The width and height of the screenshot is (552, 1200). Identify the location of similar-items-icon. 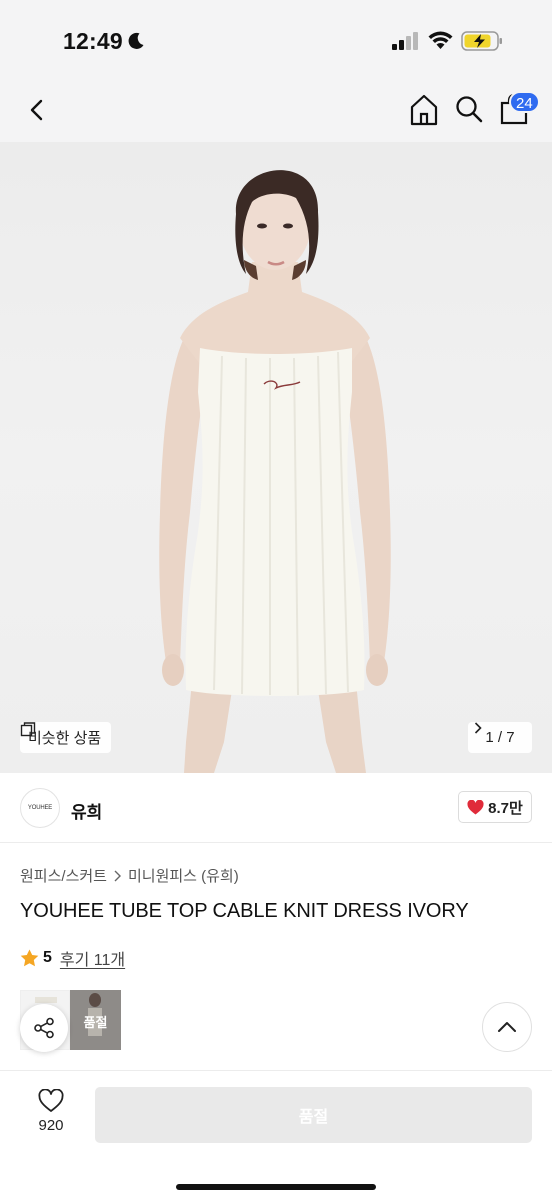
(28, 729).